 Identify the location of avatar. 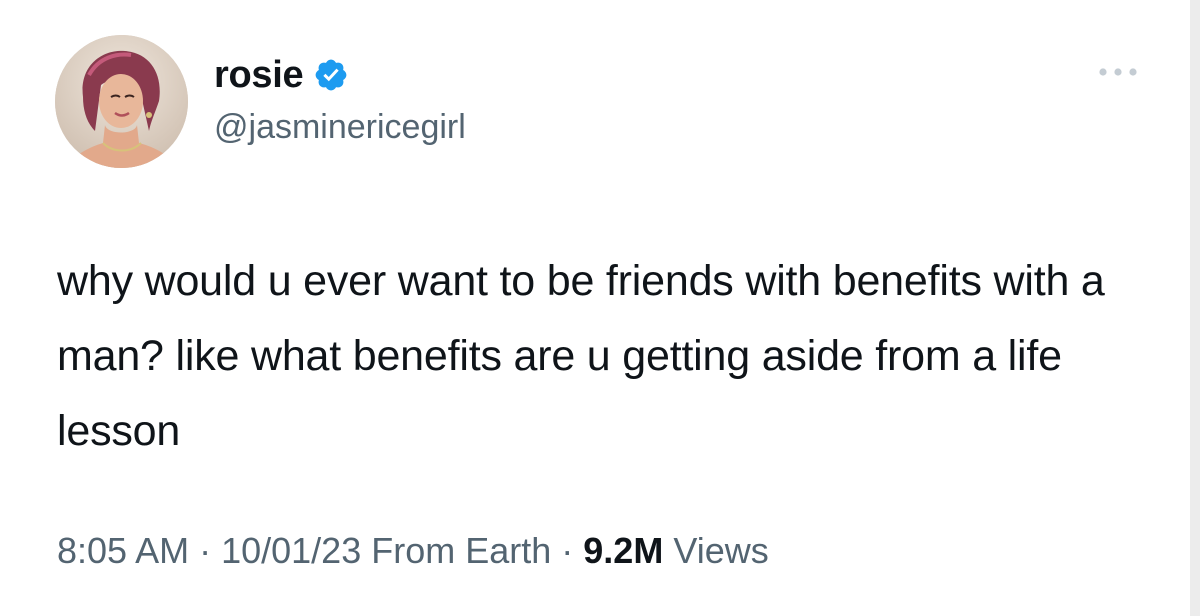
(121, 101).